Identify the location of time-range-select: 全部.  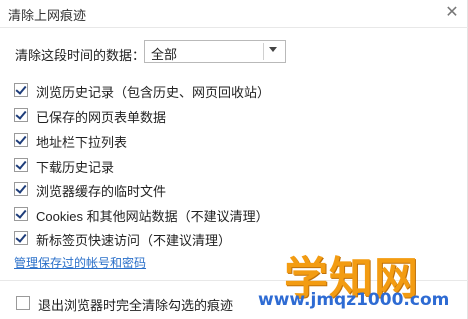
(215, 51).